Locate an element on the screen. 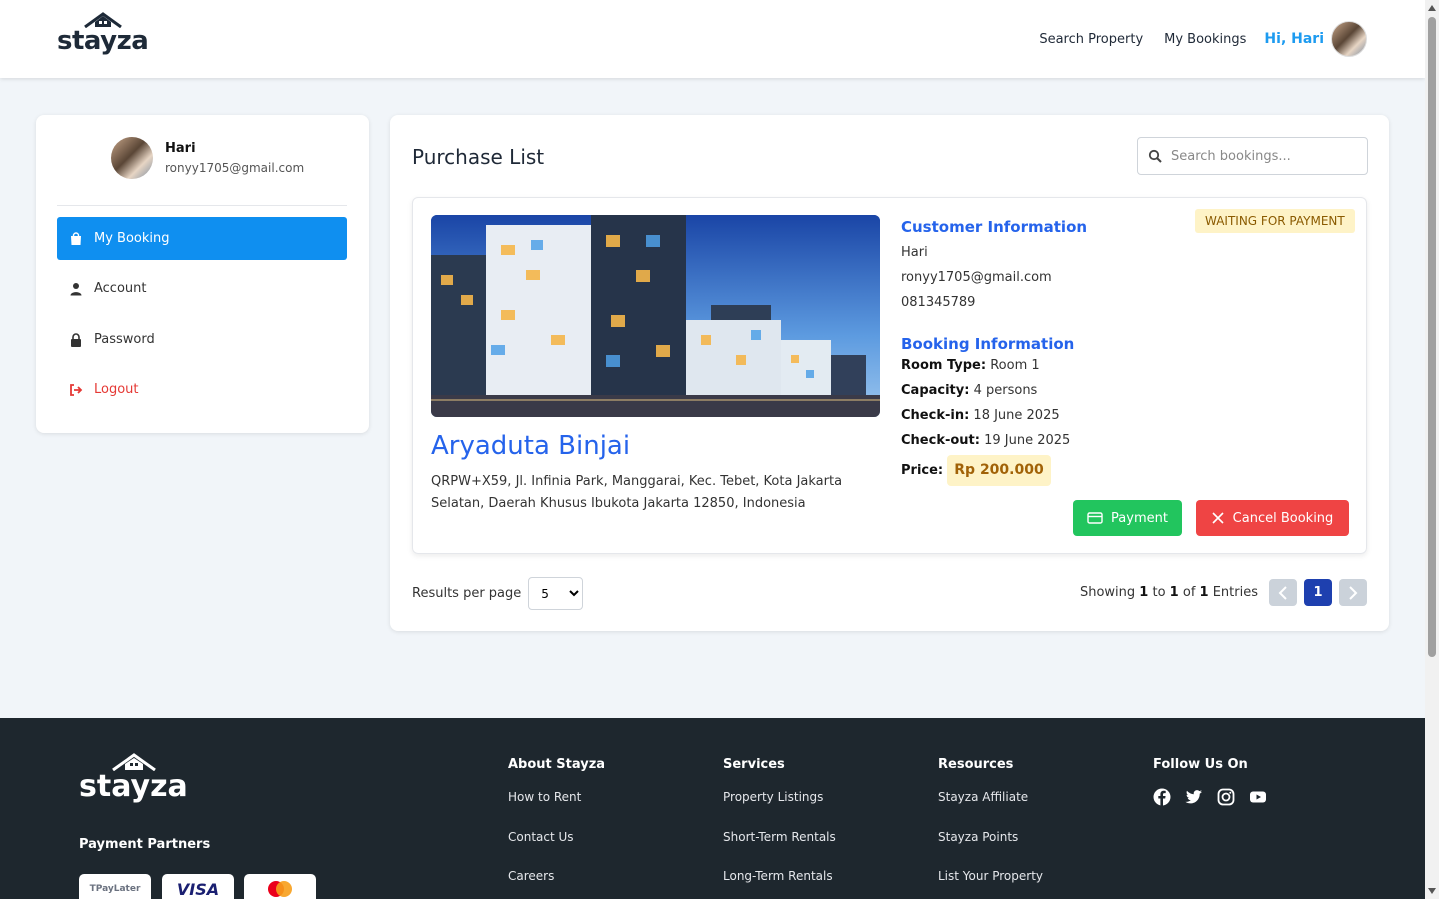 The width and height of the screenshot is (1439, 899). footer-link-property-listings: Property Listings is located at coordinates (779, 808).